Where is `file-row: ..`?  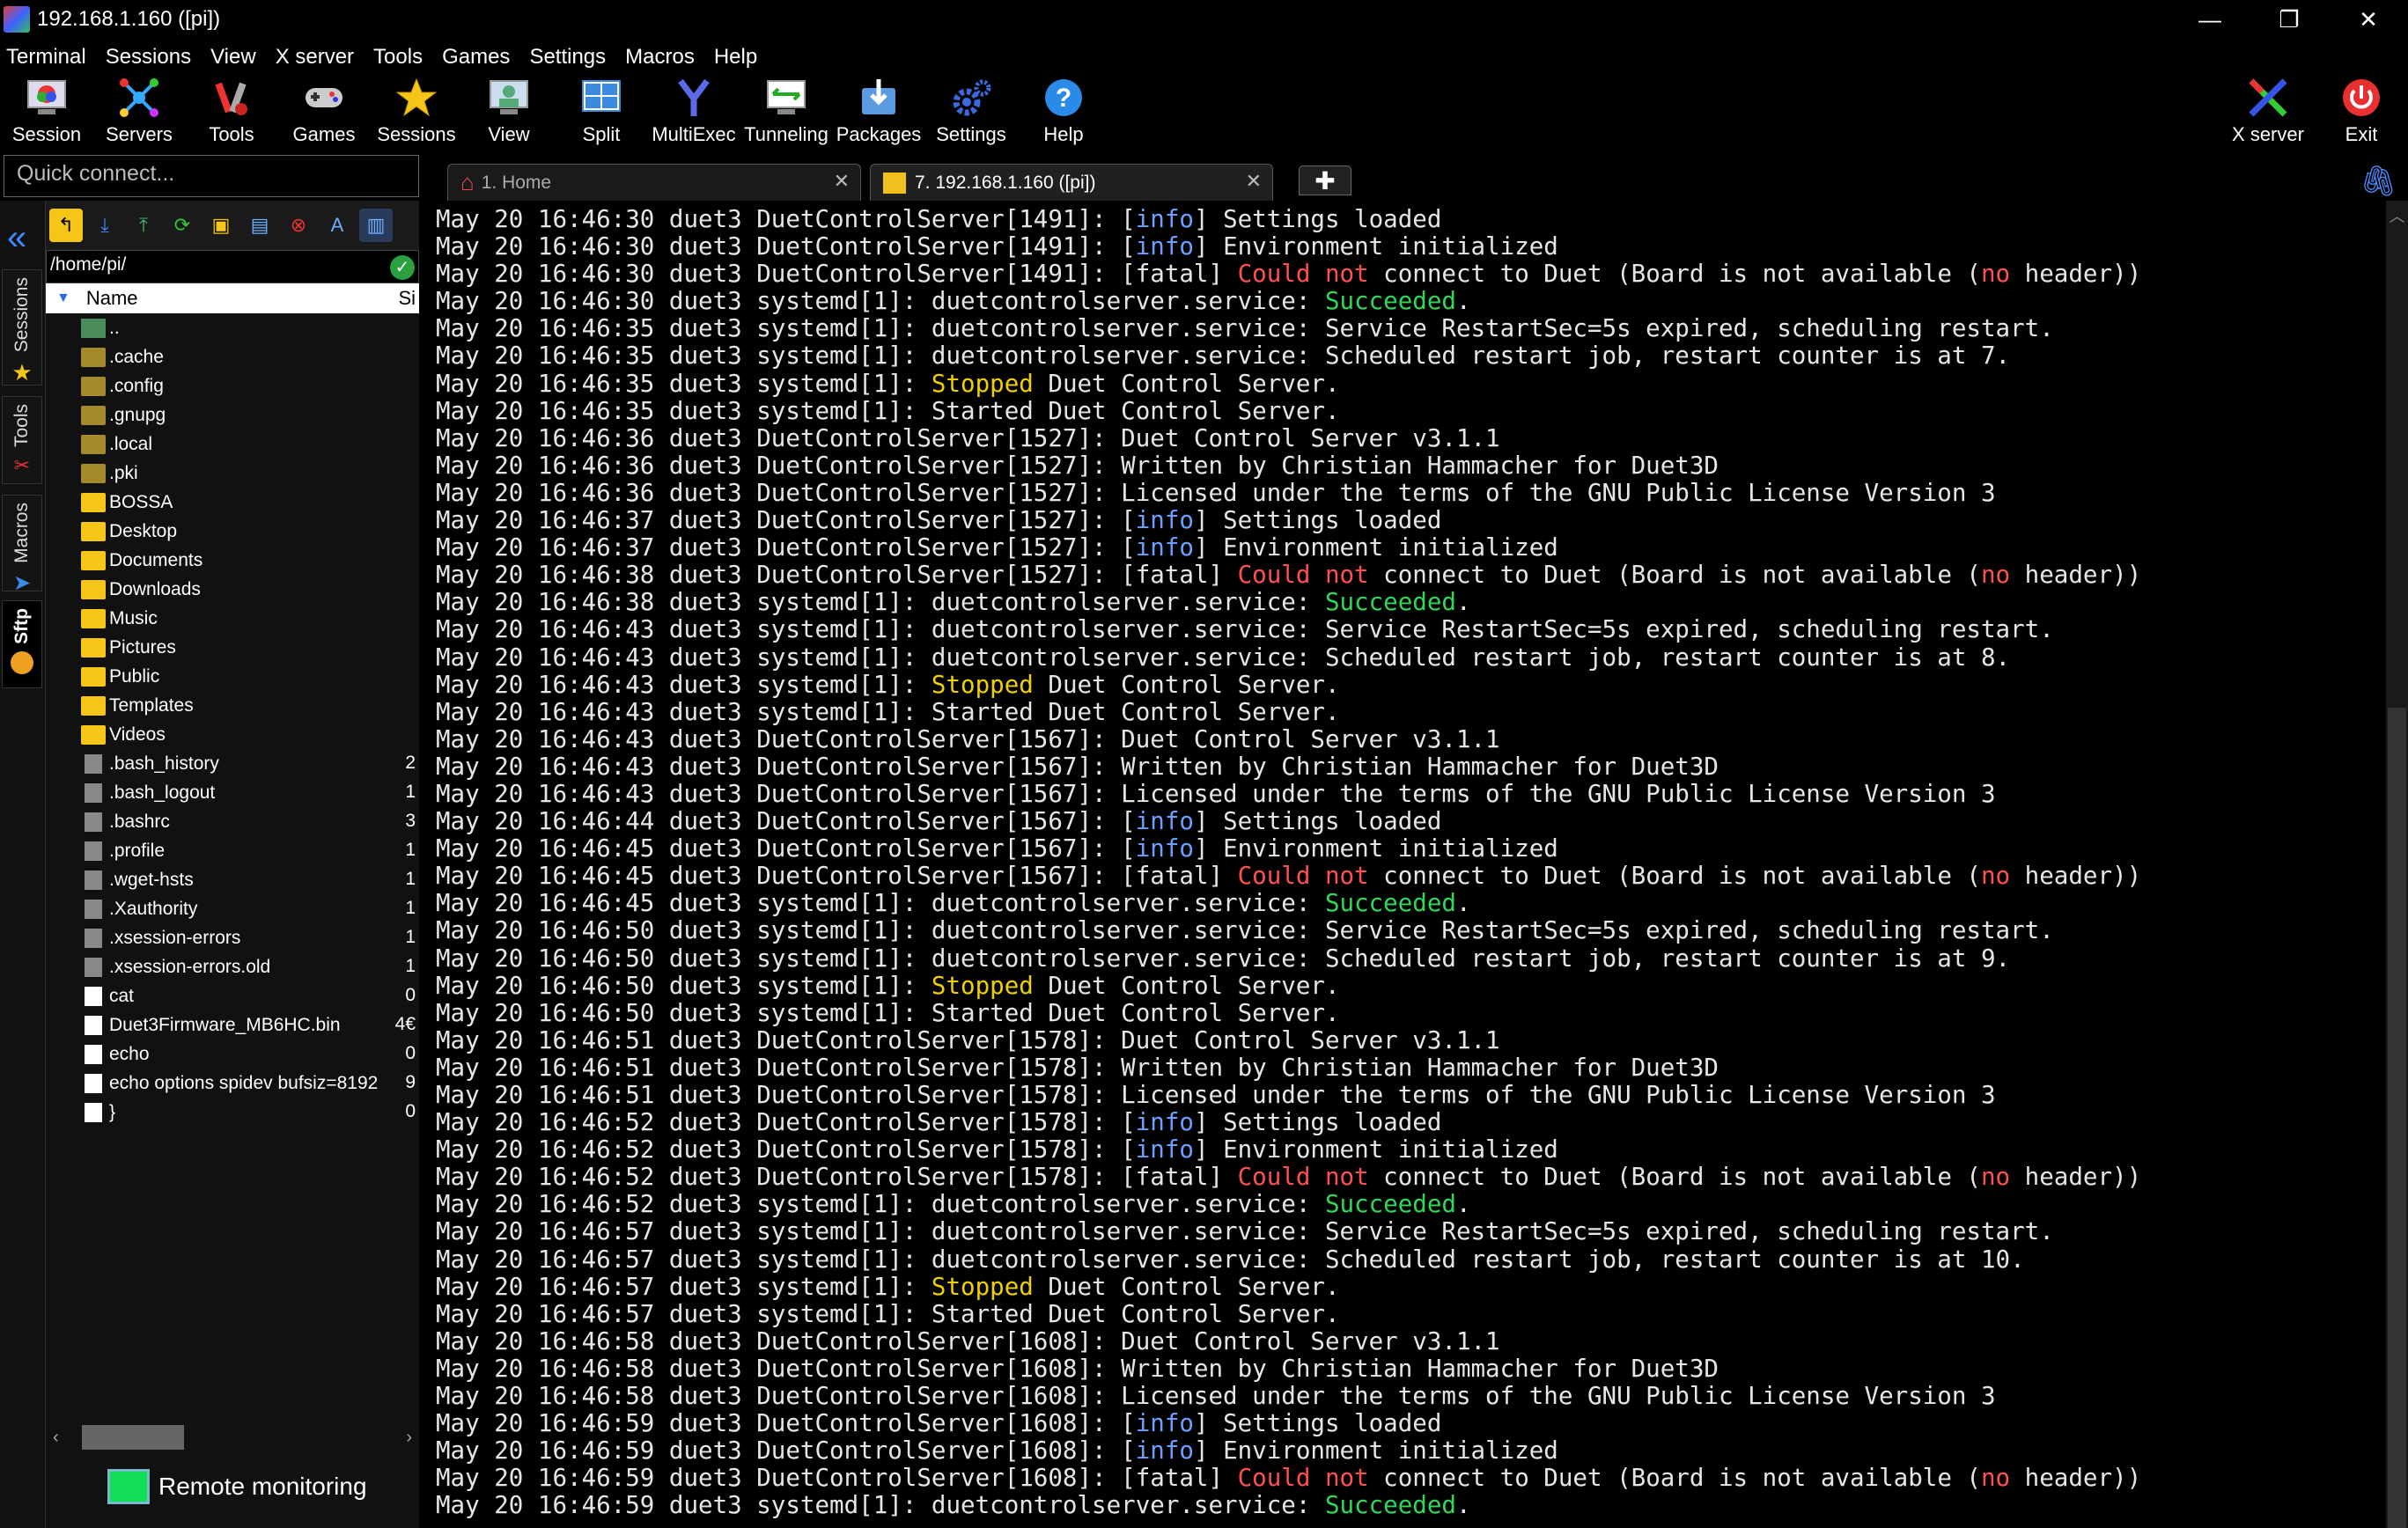 file-row: .. is located at coordinates (232, 327).